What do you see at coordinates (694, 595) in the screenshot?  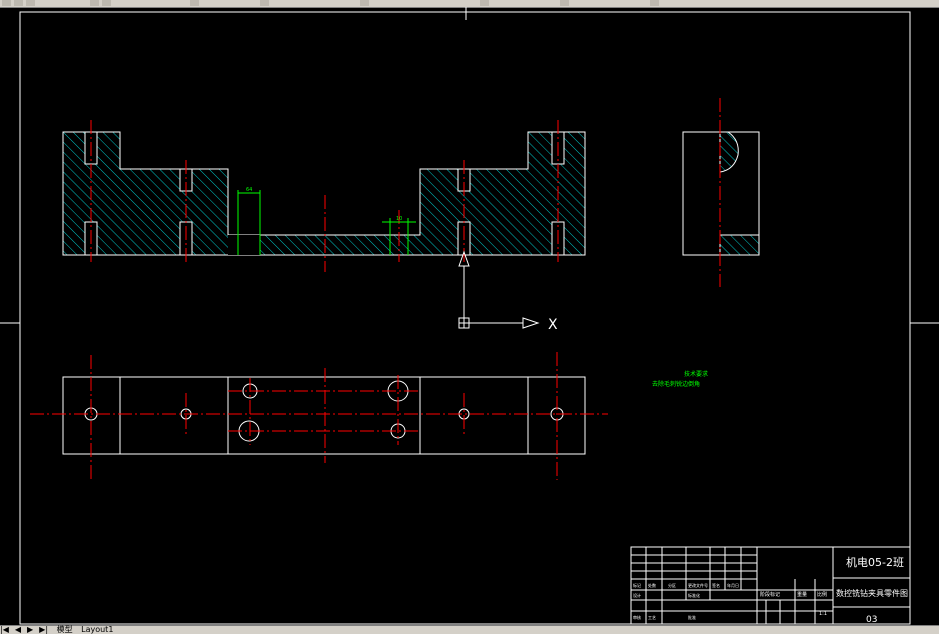 I see `standard-label: 标准化` at bounding box center [694, 595].